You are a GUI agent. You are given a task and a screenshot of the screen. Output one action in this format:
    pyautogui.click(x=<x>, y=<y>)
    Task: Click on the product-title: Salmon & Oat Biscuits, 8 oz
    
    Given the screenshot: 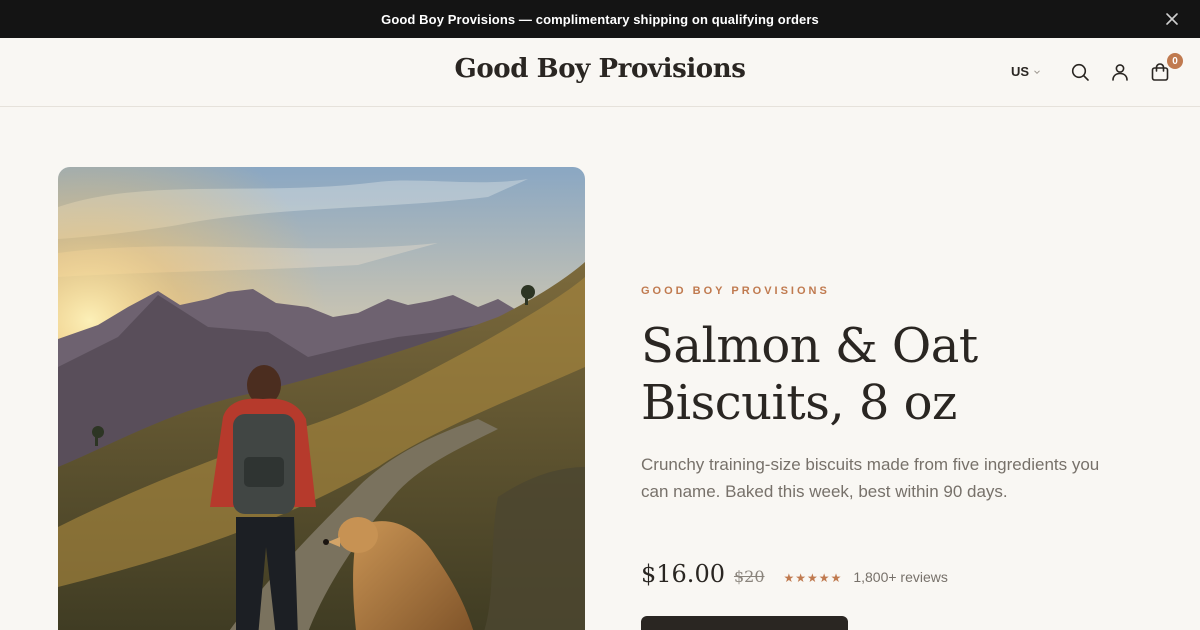 What is the action you would take?
    pyautogui.click(x=809, y=374)
    